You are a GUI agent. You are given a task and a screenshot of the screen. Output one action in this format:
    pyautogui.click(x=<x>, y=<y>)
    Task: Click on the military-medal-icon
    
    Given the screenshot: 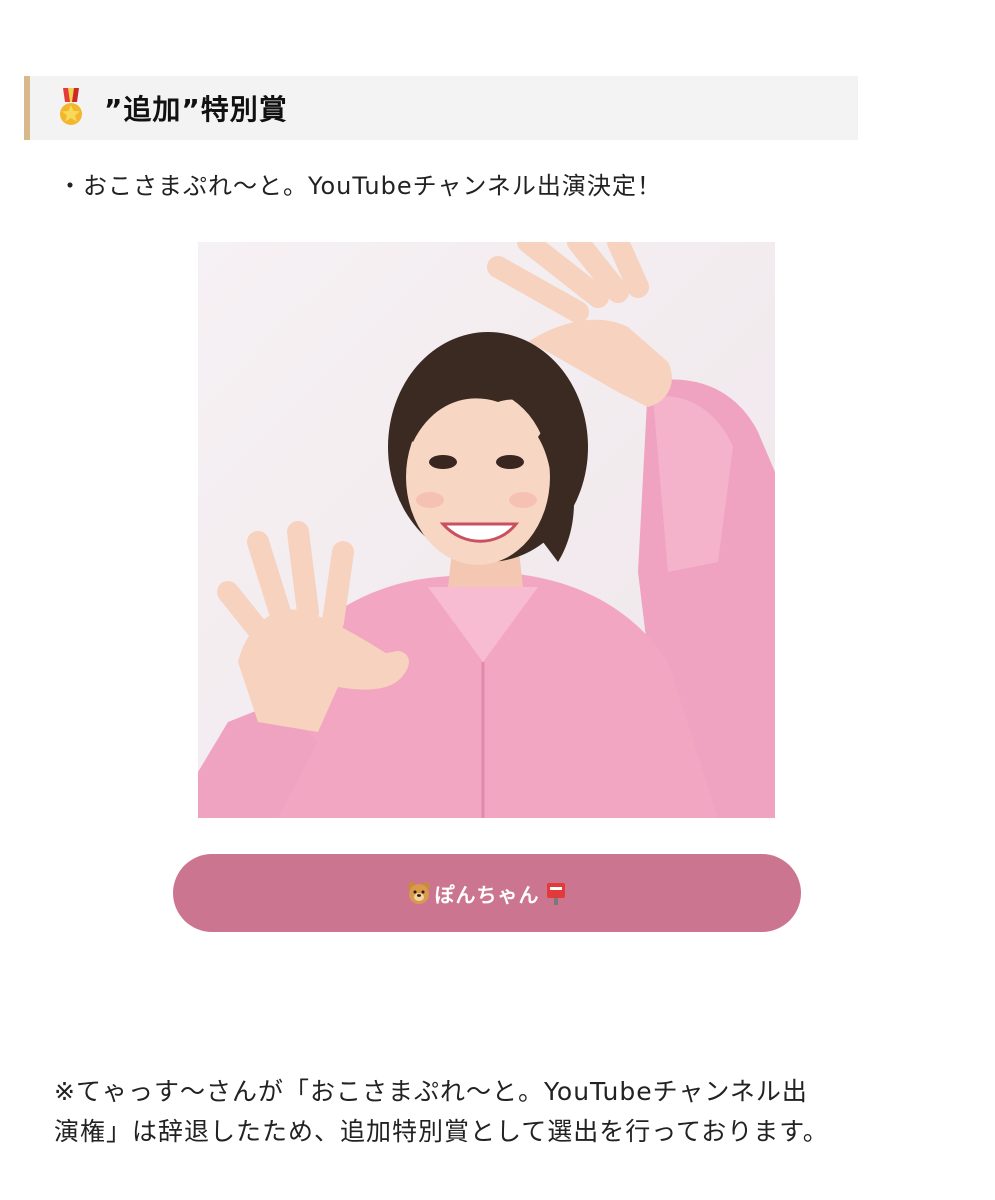 What is the action you would take?
    pyautogui.click(x=71, y=108)
    